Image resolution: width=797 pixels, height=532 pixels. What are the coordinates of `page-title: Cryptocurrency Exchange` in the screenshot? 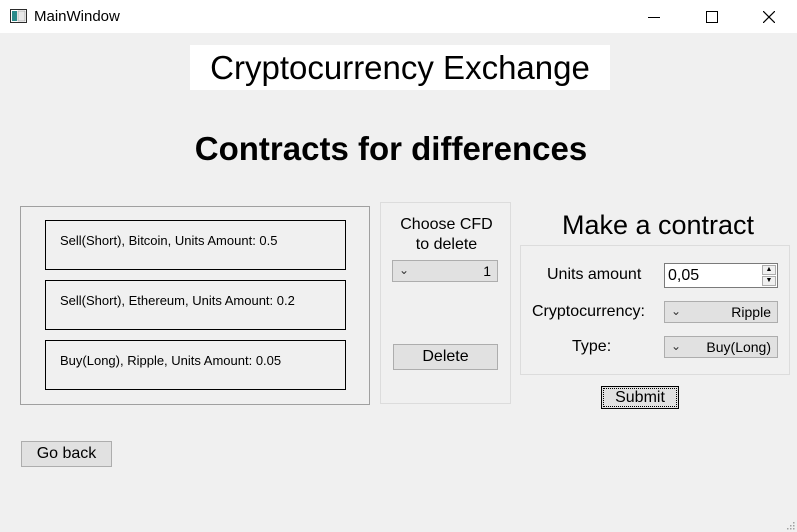 It's located at (400, 67).